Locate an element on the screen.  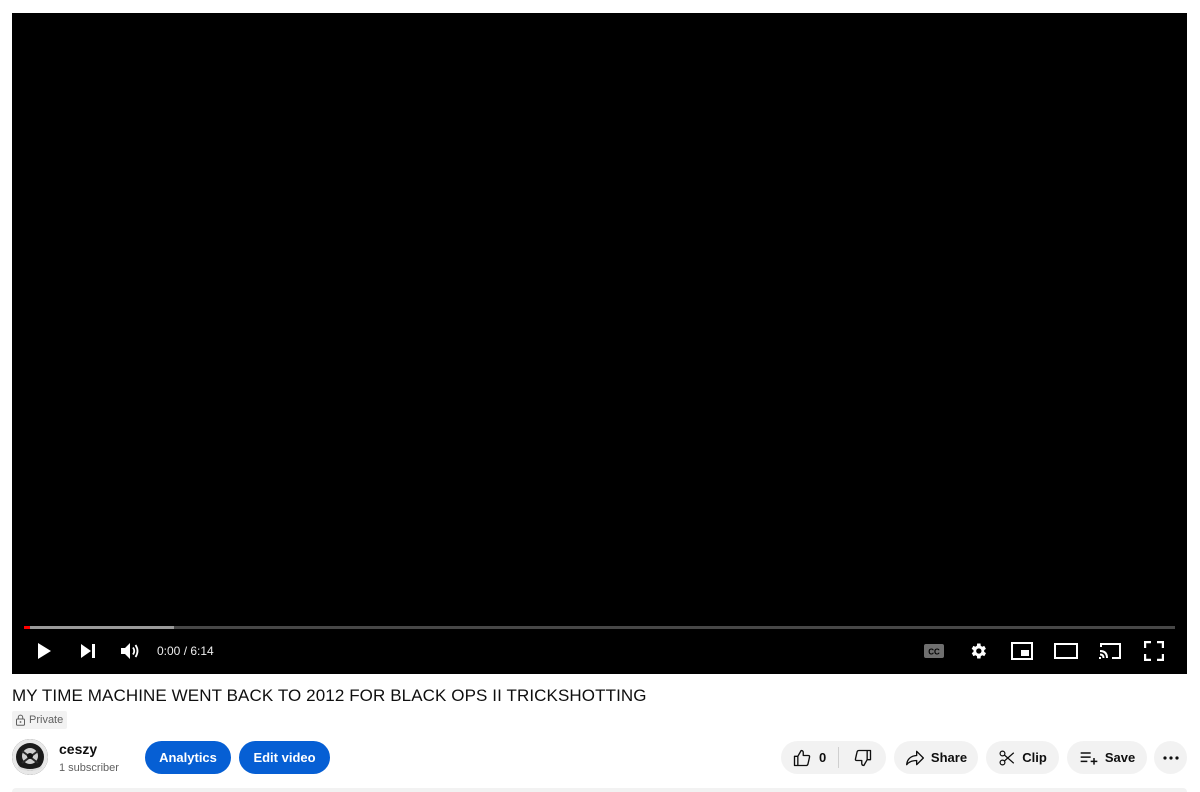
mute-button is located at coordinates (130, 651).